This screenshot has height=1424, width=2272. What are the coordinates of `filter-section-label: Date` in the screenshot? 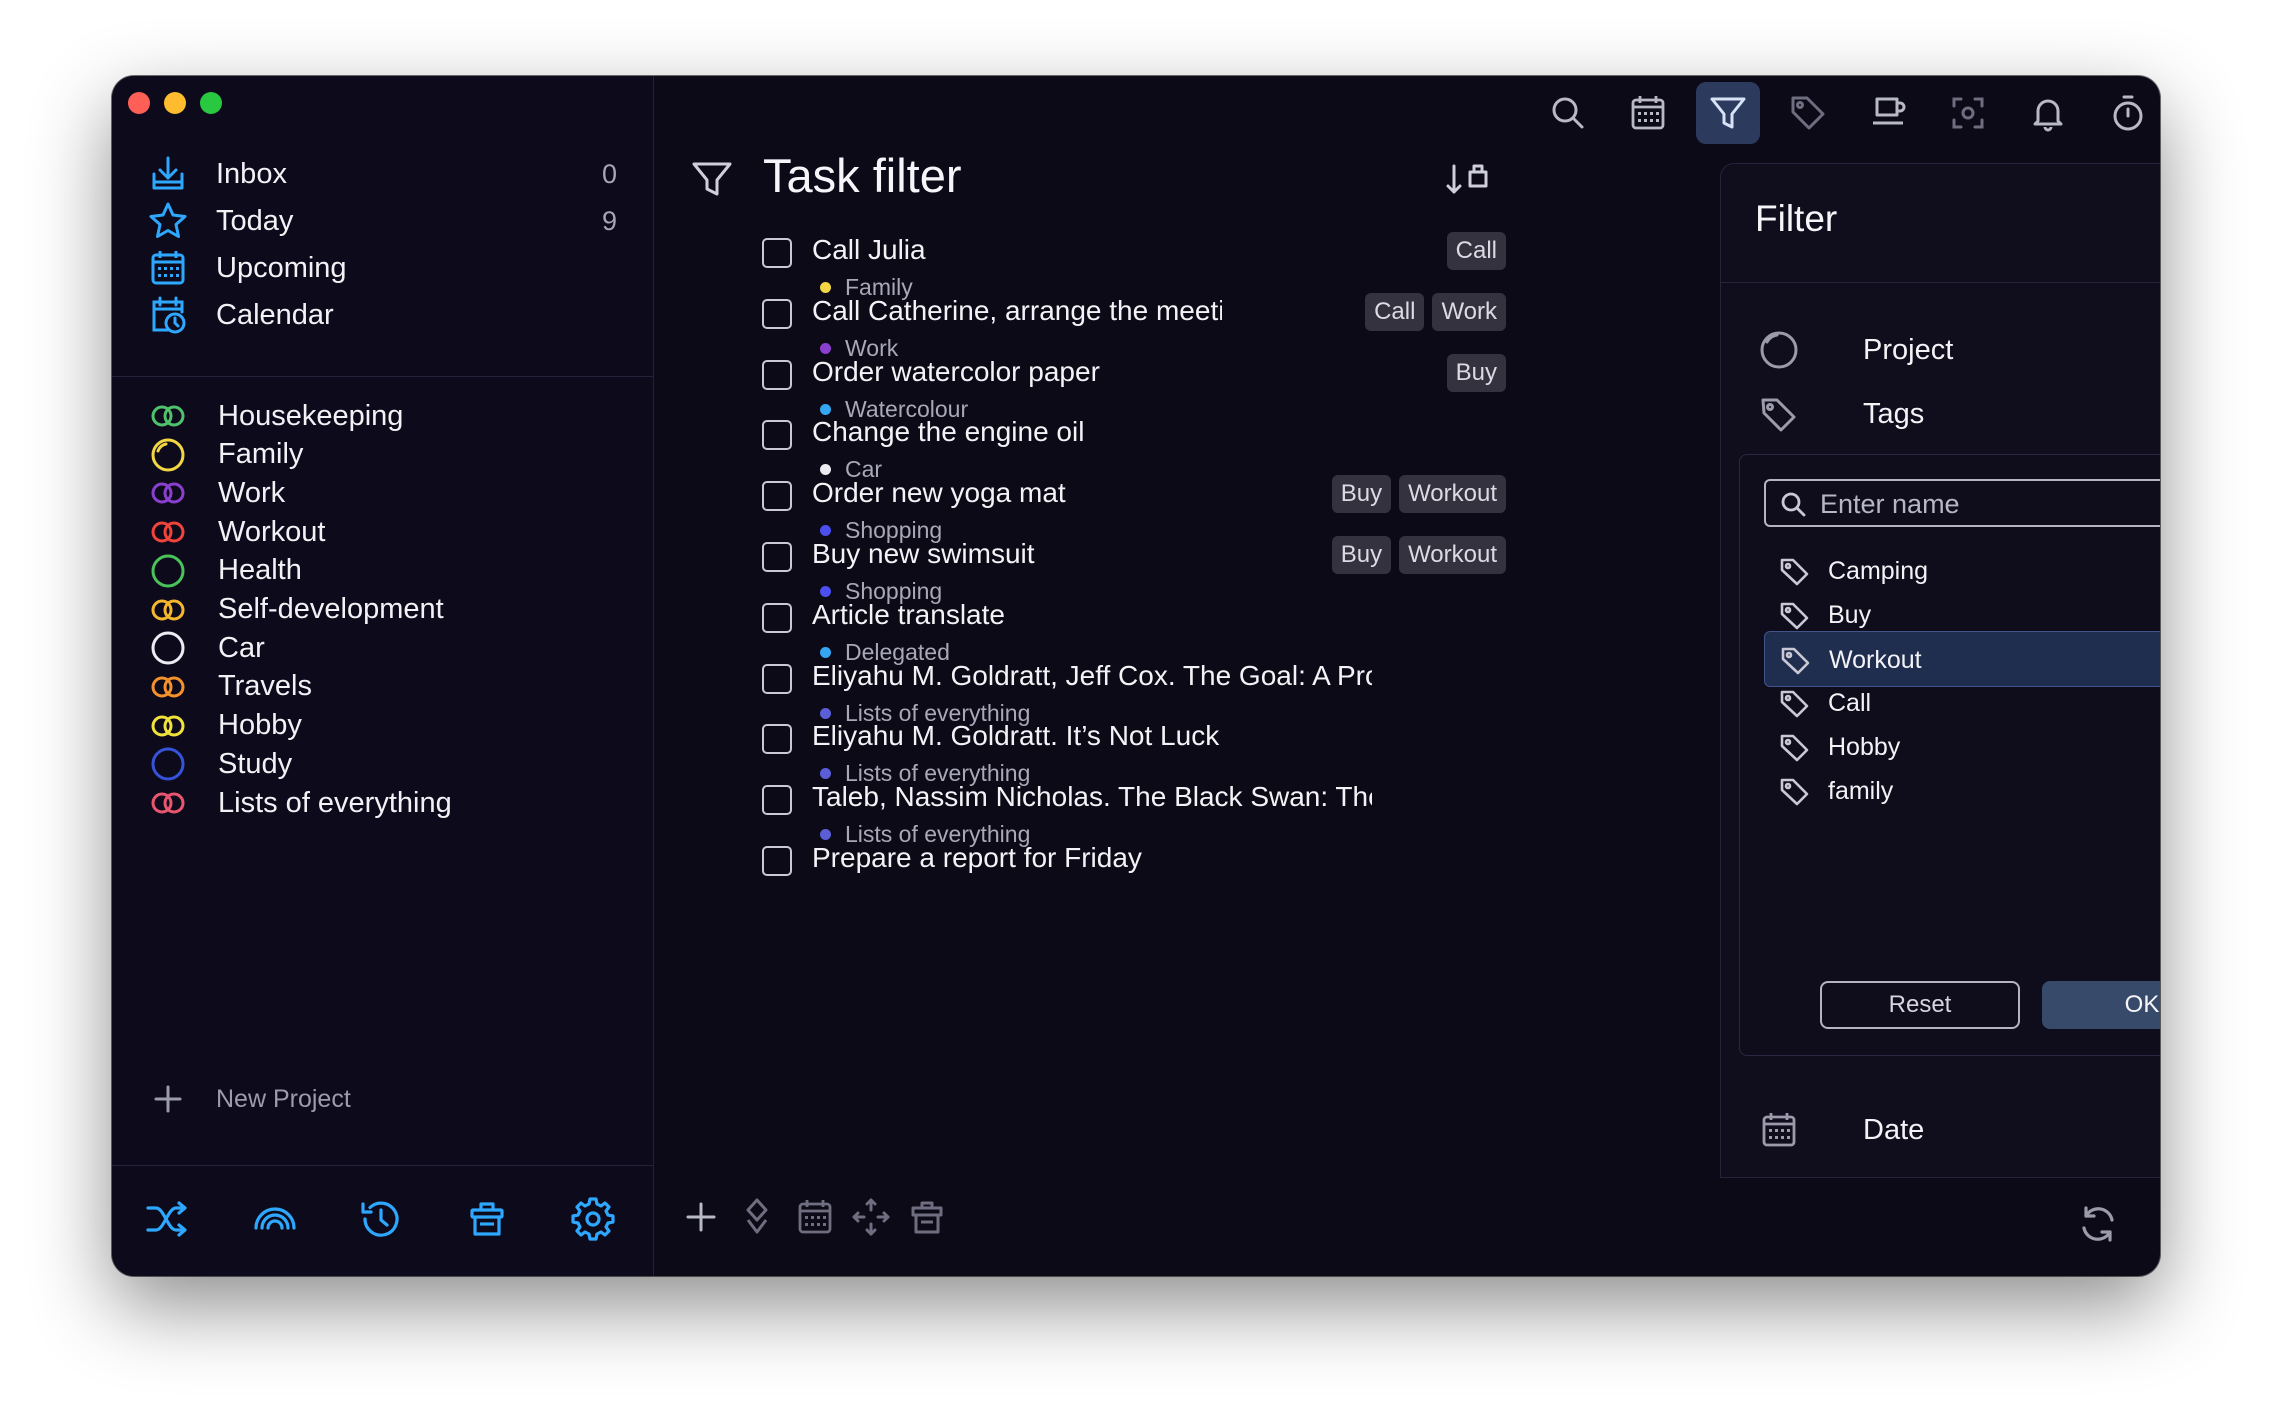 It's located at (1894, 1129).